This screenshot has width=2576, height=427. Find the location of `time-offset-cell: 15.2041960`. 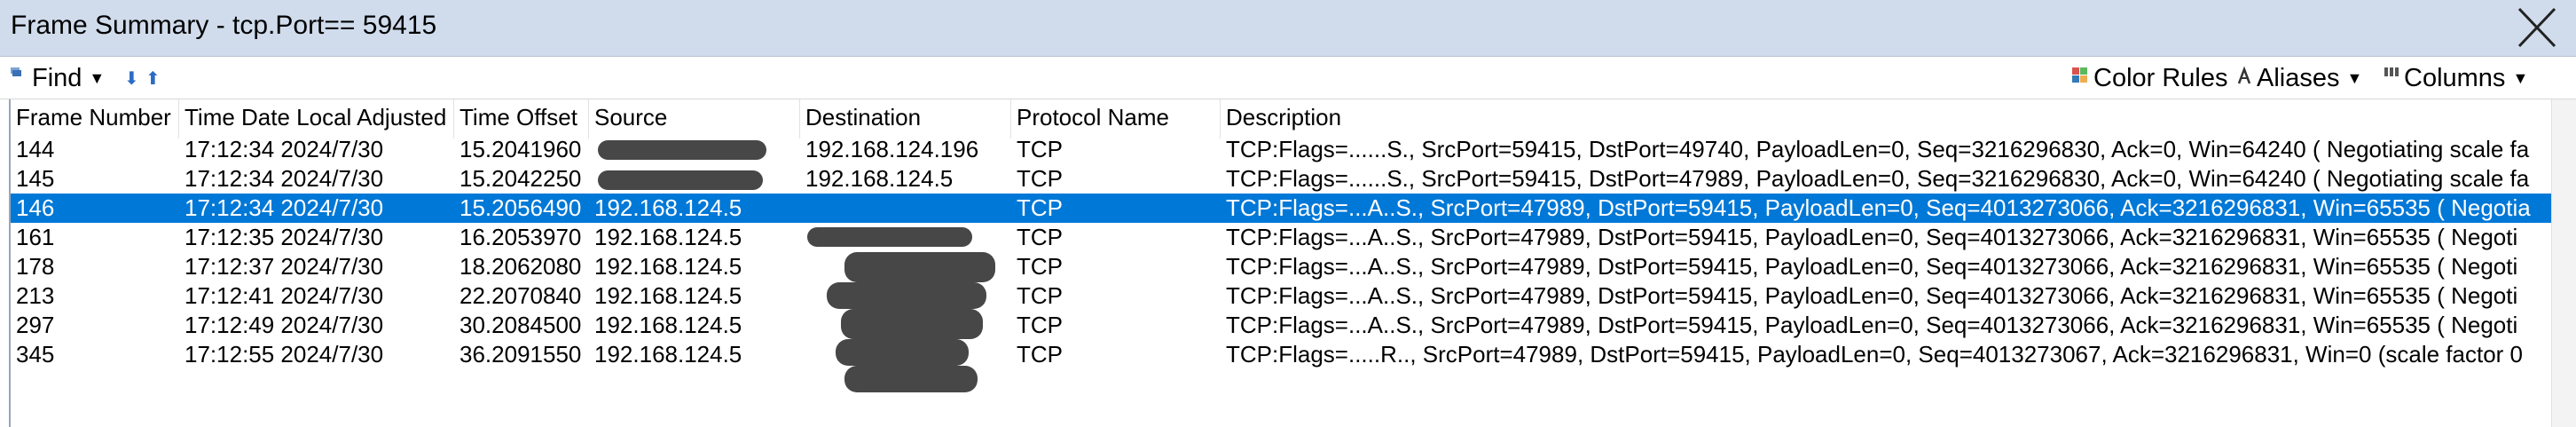

time-offset-cell: 15.2041960 is located at coordinates (520, 149).